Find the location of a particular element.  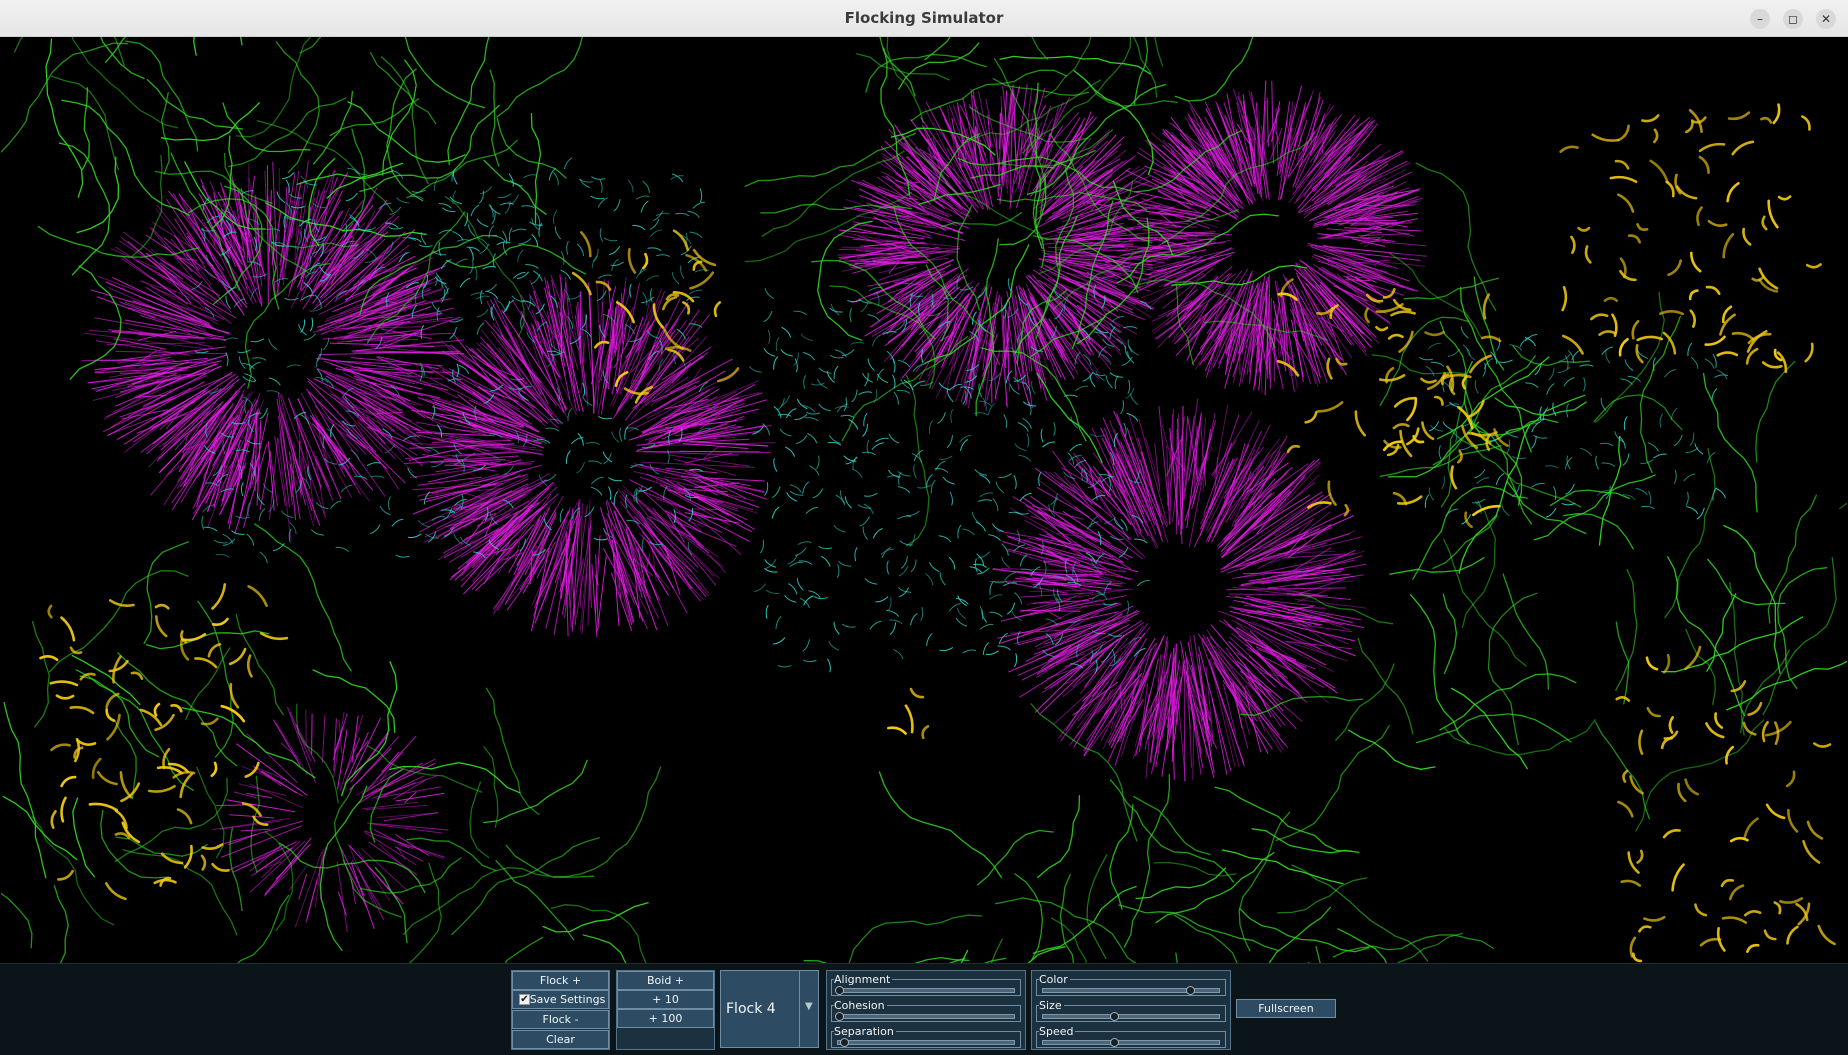

save-settings-toggle: ✔ Save Settings is located at coordinates (560, 999).